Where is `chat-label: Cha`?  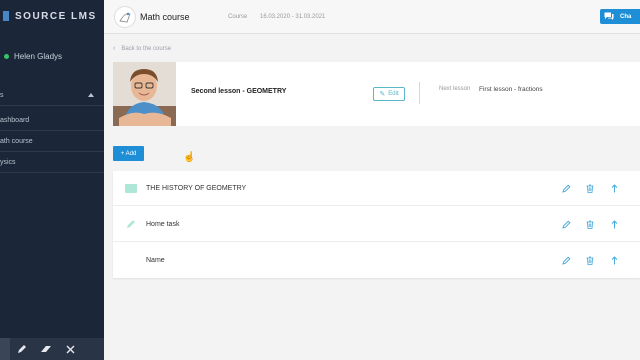 chat-label: Cha is located at coordinates (626, 16).